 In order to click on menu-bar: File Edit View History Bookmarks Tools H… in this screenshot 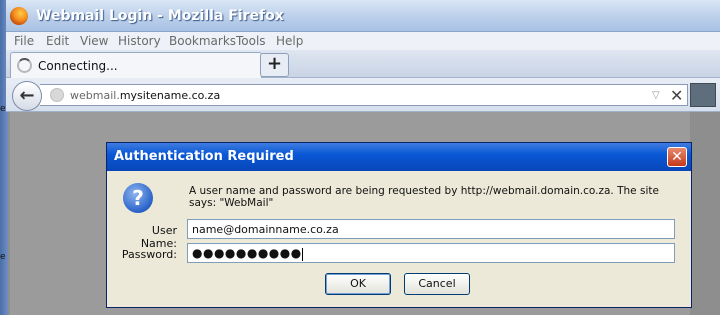, I will do `click(363, 41)`.